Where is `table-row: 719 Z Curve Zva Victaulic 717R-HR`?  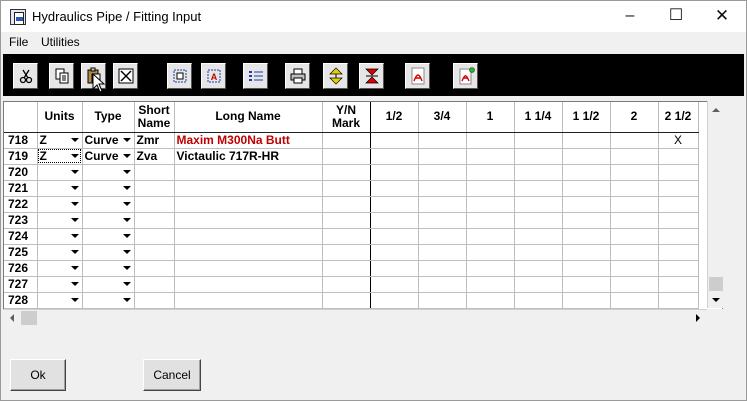
table-row: 719 Z Curve Zva Victaulic 717R-HR is located at coordinates (351, 156).